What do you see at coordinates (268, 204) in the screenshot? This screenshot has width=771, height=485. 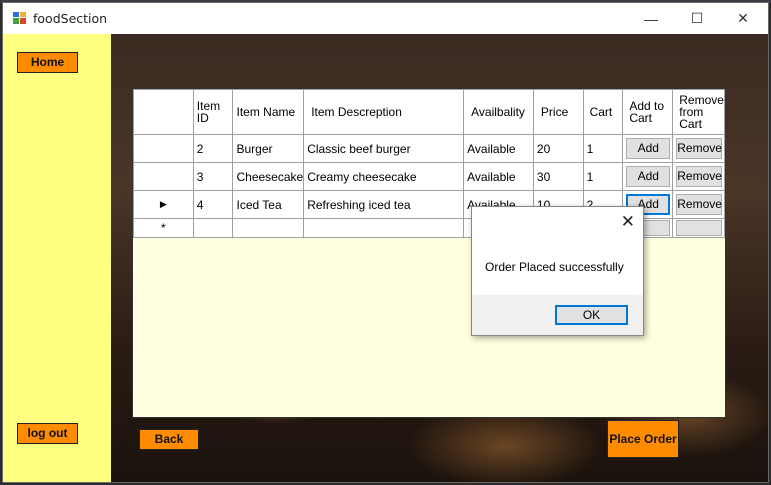 I see `cell-item-name: Iced Tea` at bounding box center [268, 204].